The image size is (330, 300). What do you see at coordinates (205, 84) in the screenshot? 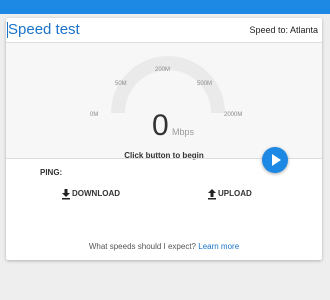
I see `gauge-tick-500m: 500M` at bounding box center [205, 84].